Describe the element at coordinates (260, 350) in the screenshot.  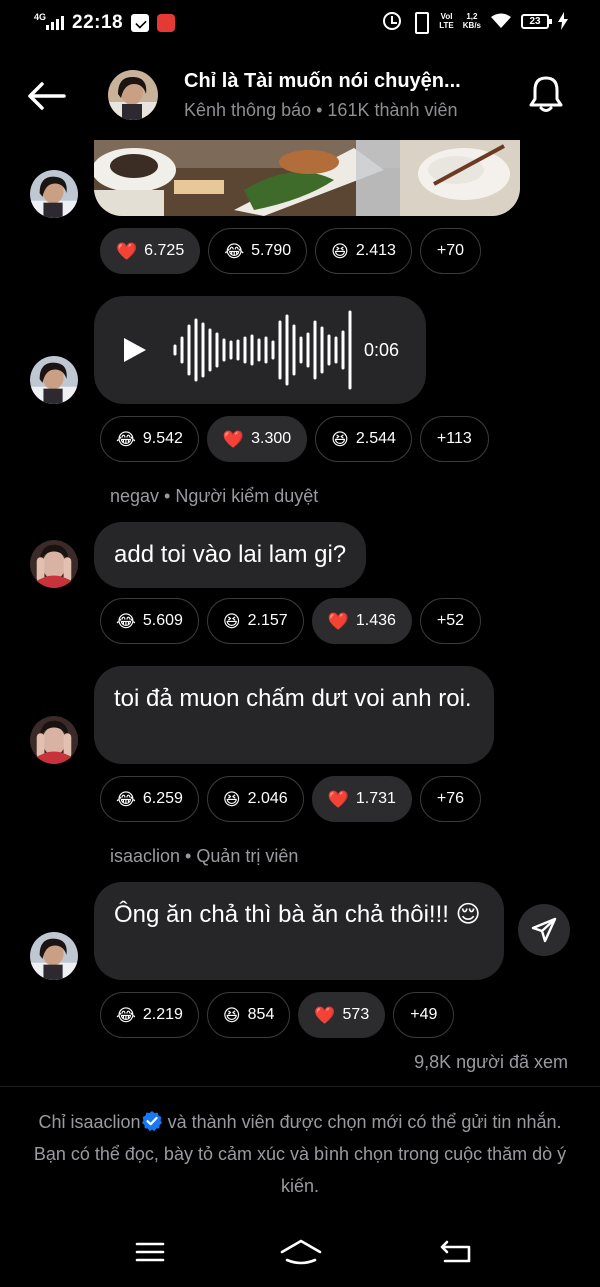
I see `voice-message: 0:06` at that location.